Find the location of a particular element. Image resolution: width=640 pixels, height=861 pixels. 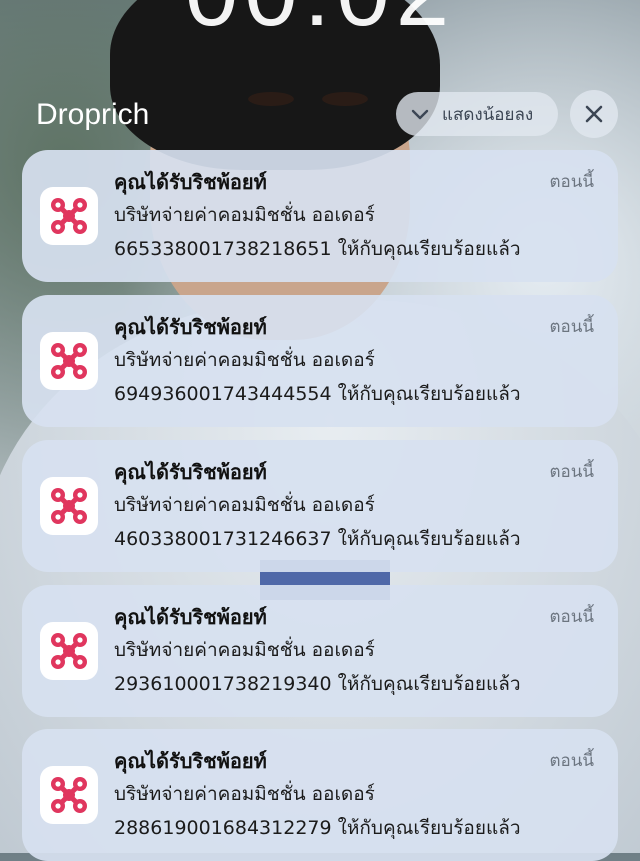

show-less-button: แสดงน้อยลง is located at coordinates (477, 114).